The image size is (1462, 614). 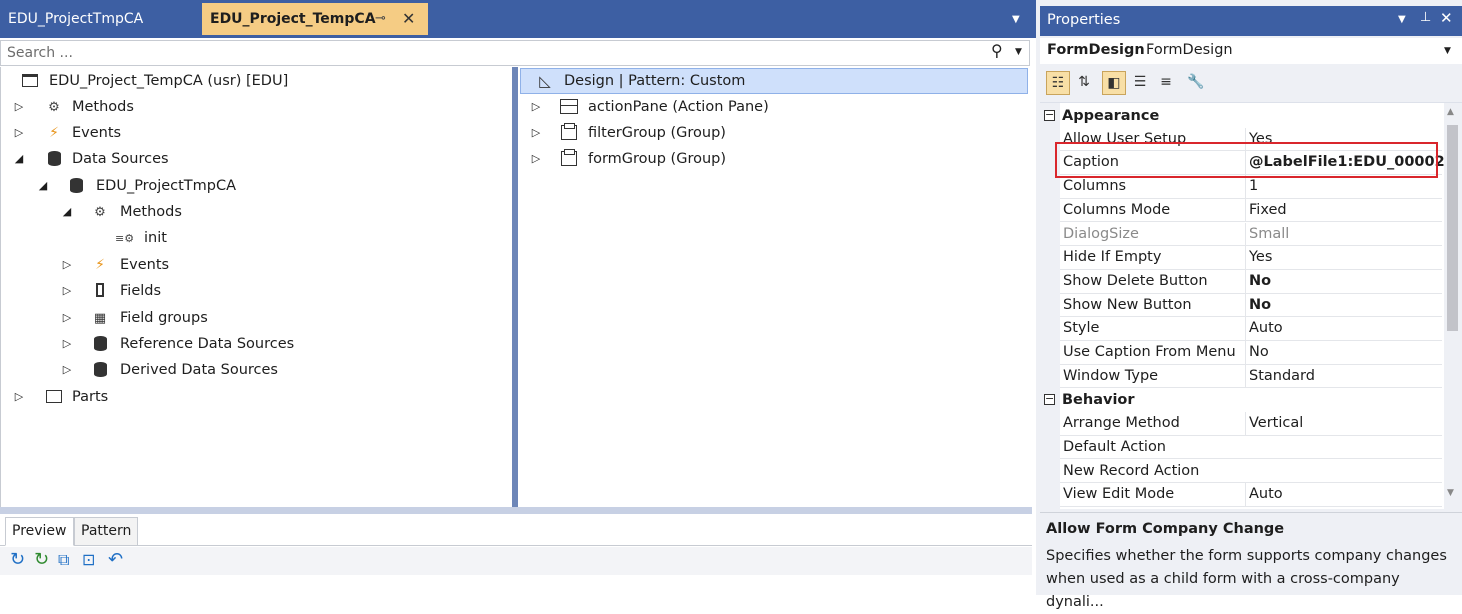 What do you see at coordinates (256, 370) in the screenshot?
I see `tree-node: ▷ Derived Data Sources` at bounding box center [256, 370].